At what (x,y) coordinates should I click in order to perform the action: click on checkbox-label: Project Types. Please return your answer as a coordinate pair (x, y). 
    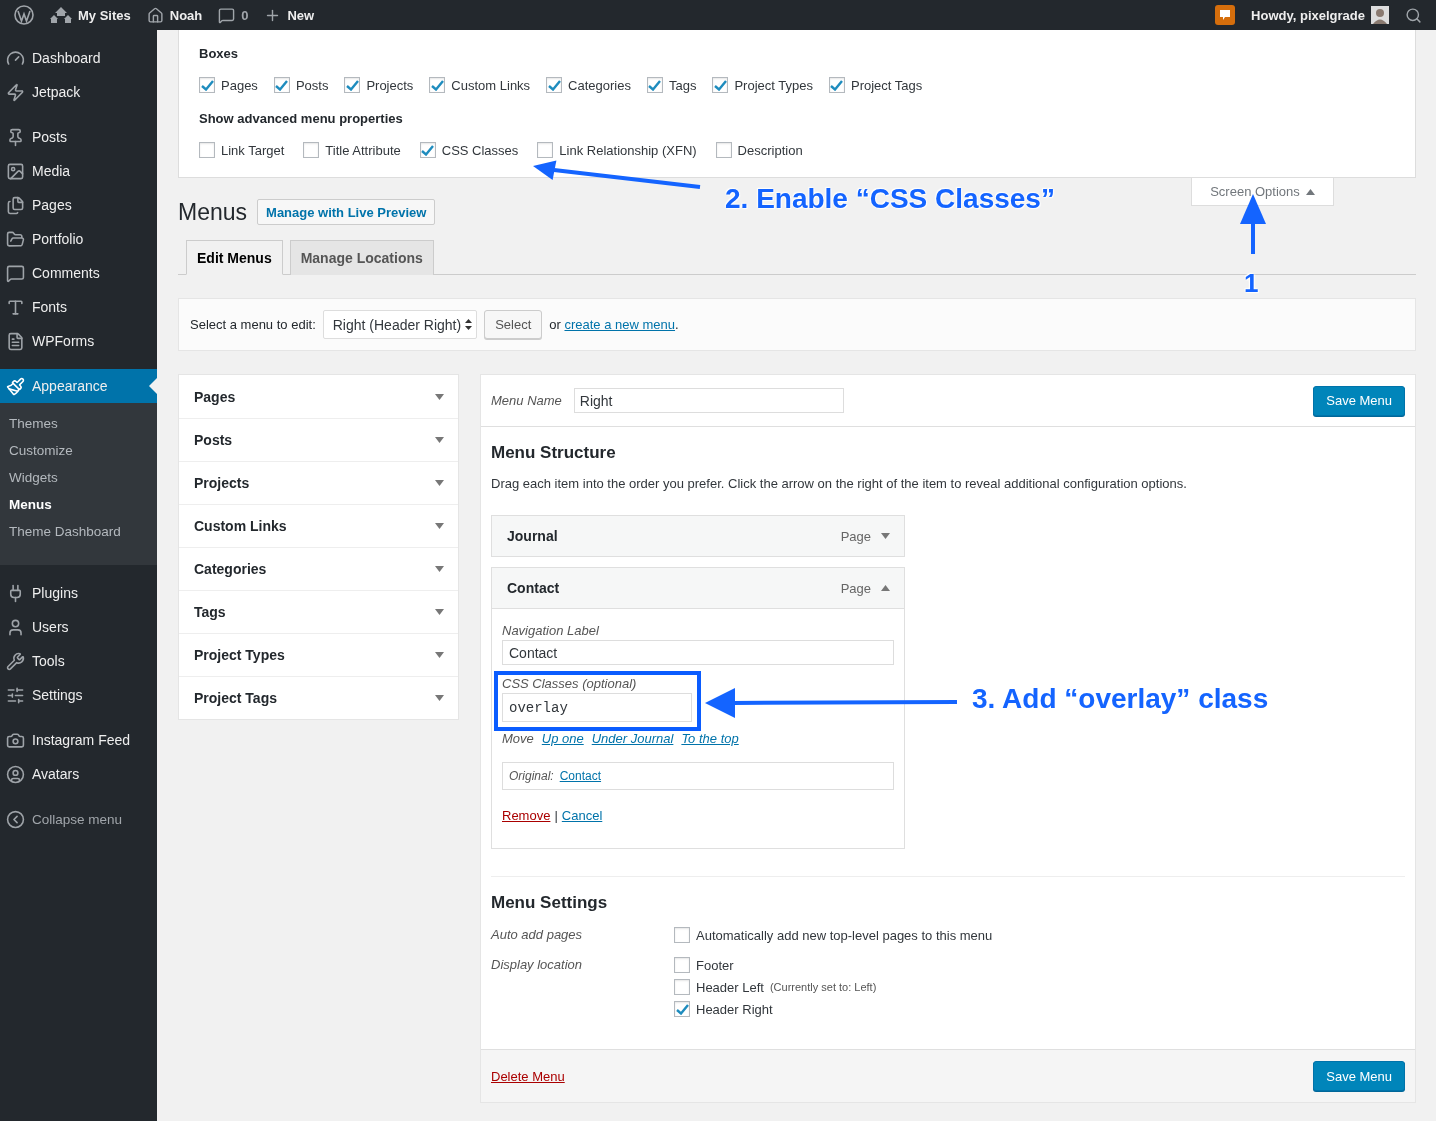
    Looking at the image, I should click on (773, 85).